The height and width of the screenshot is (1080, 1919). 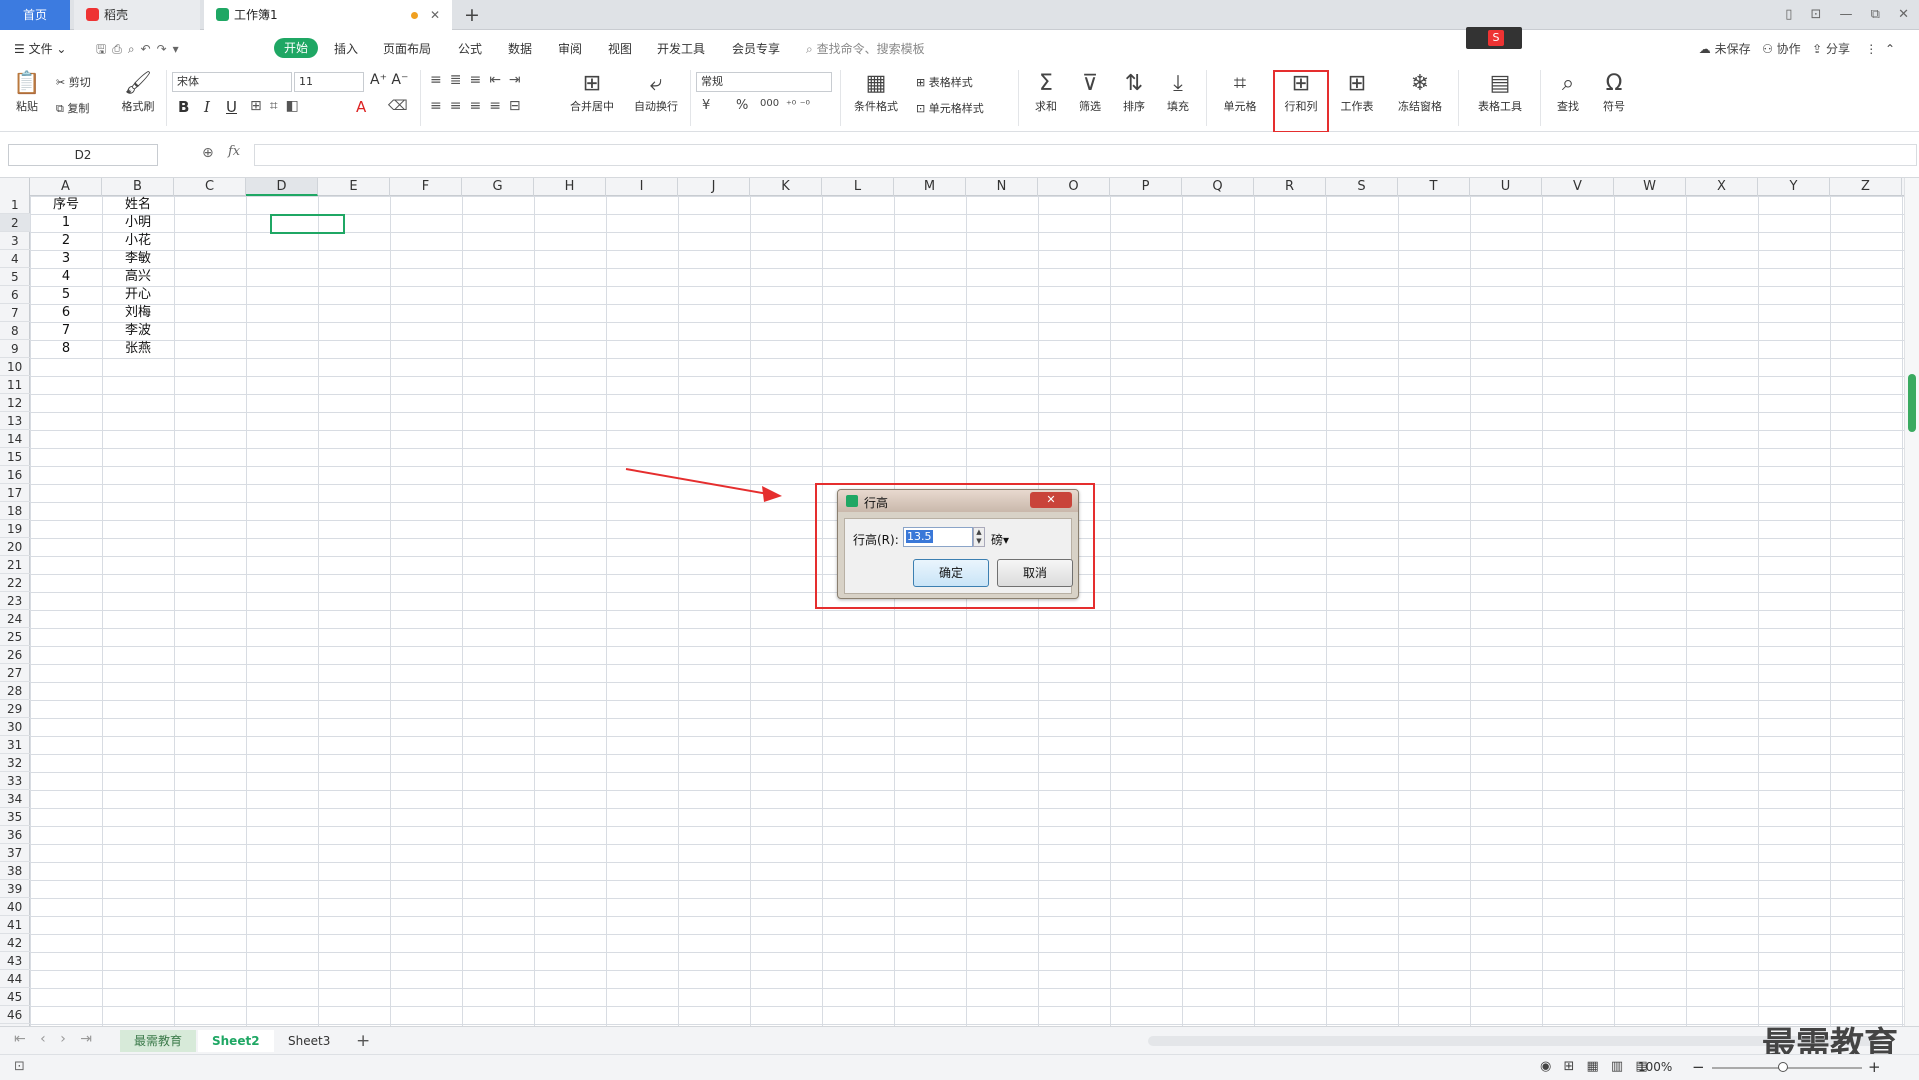 I want to click on row-header-6: 6, so click(x=15, y=295).